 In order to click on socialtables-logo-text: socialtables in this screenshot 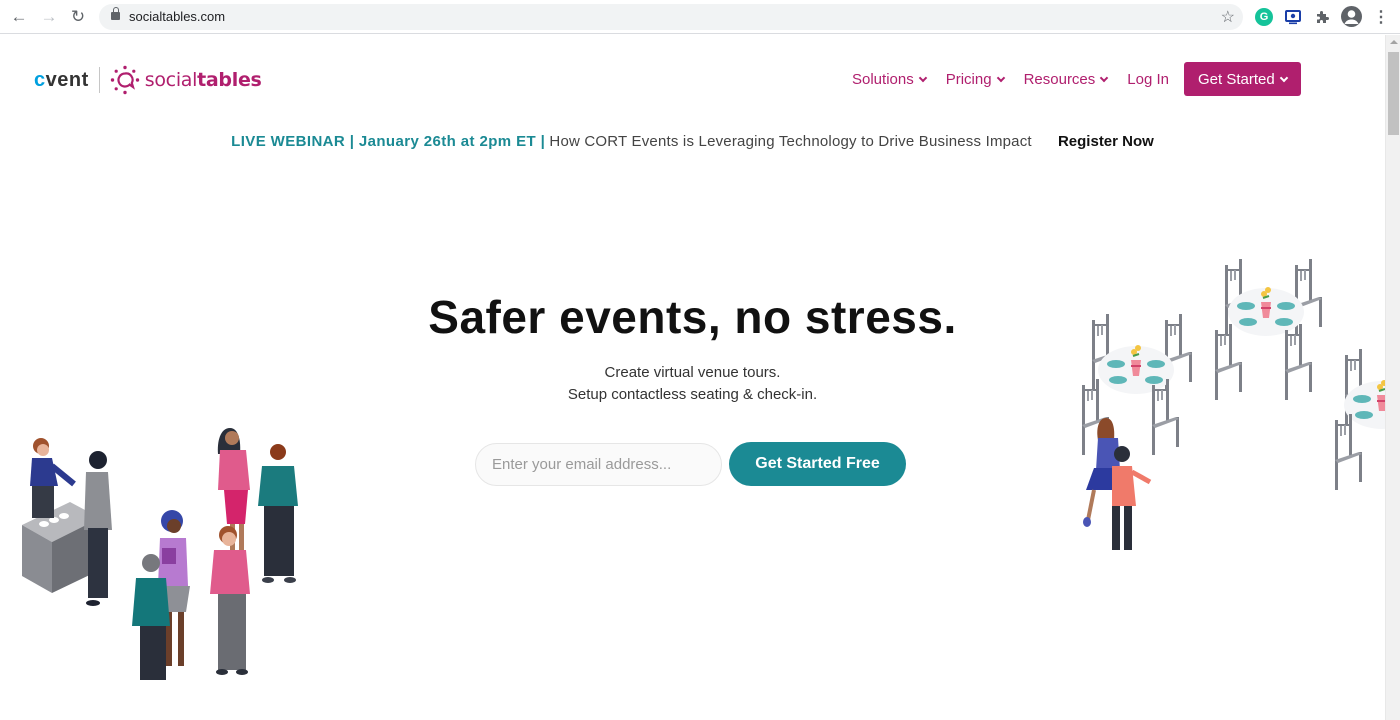, I will do `click(203, 80)`.